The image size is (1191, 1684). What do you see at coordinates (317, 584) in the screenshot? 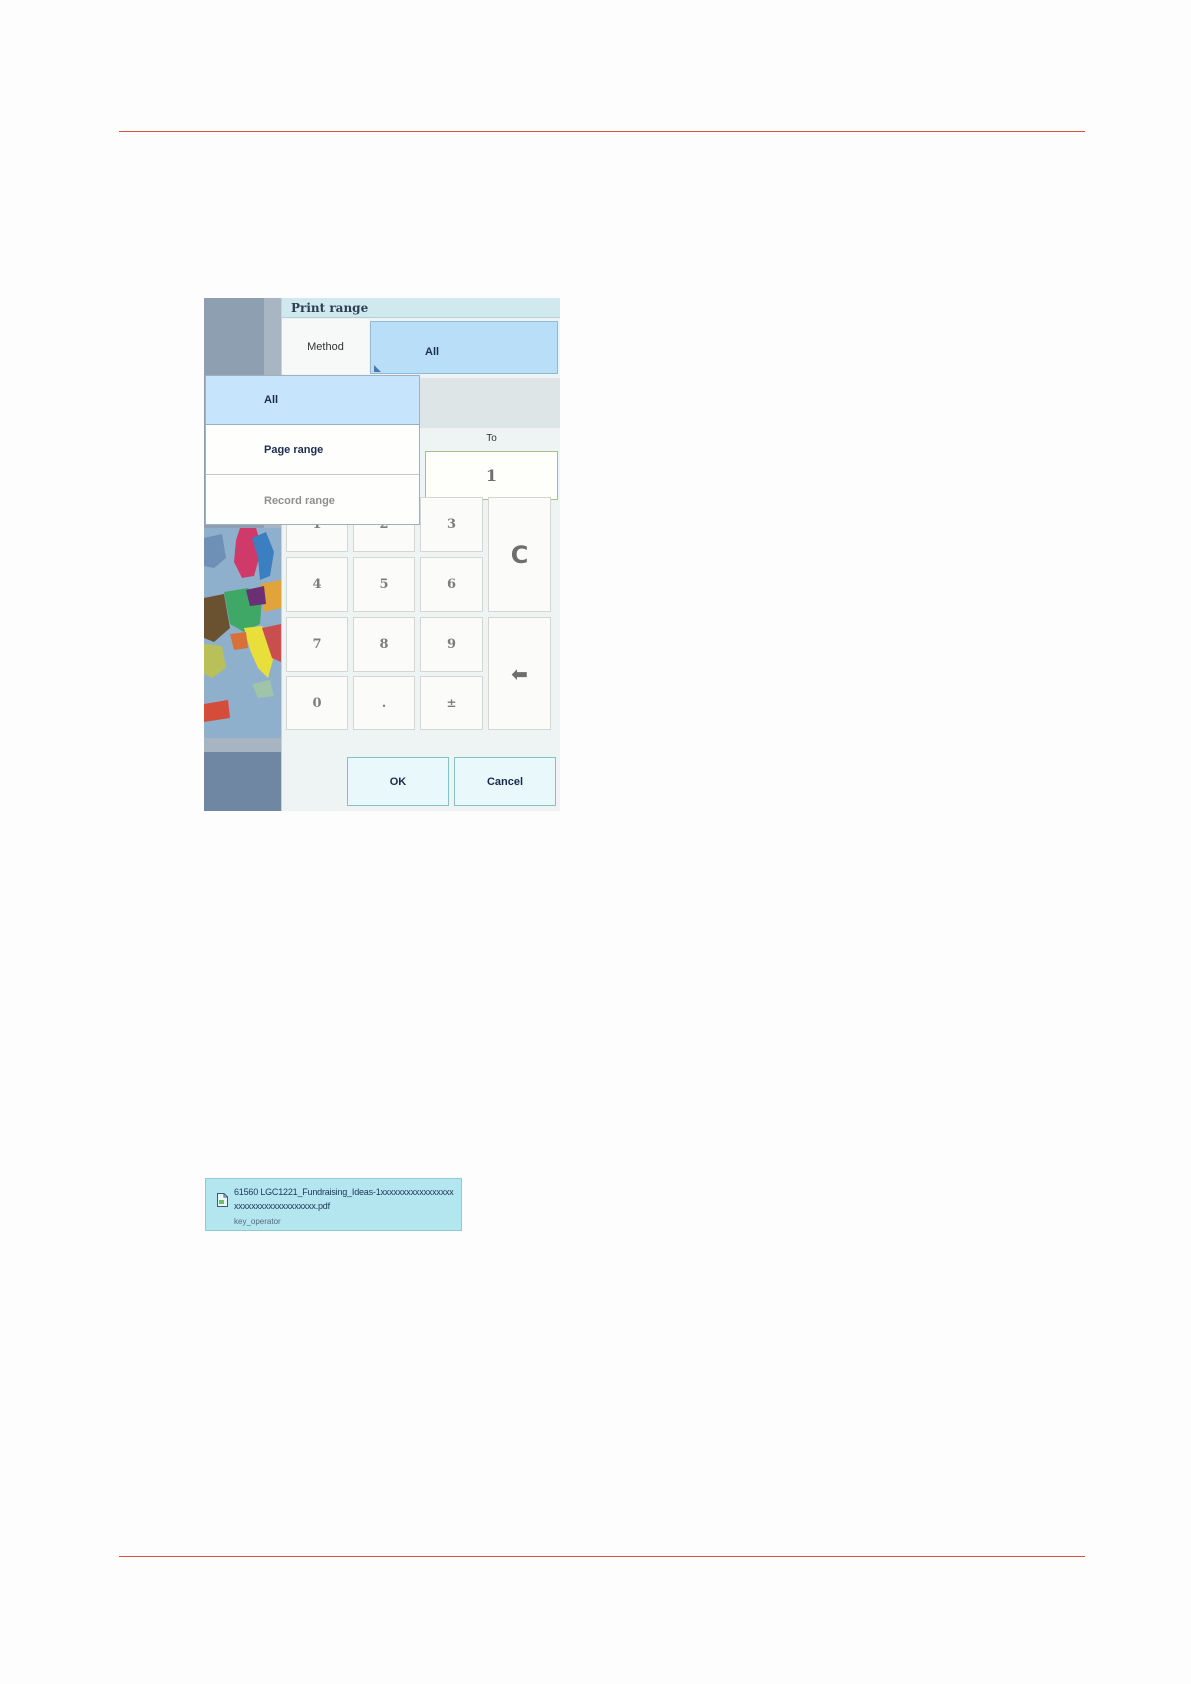
I see `key-4: 4` at bounding box center [317, 584].